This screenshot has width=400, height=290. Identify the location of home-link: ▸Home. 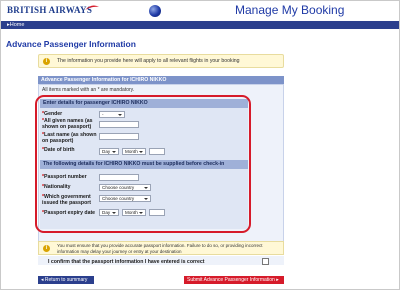
(15, 25).